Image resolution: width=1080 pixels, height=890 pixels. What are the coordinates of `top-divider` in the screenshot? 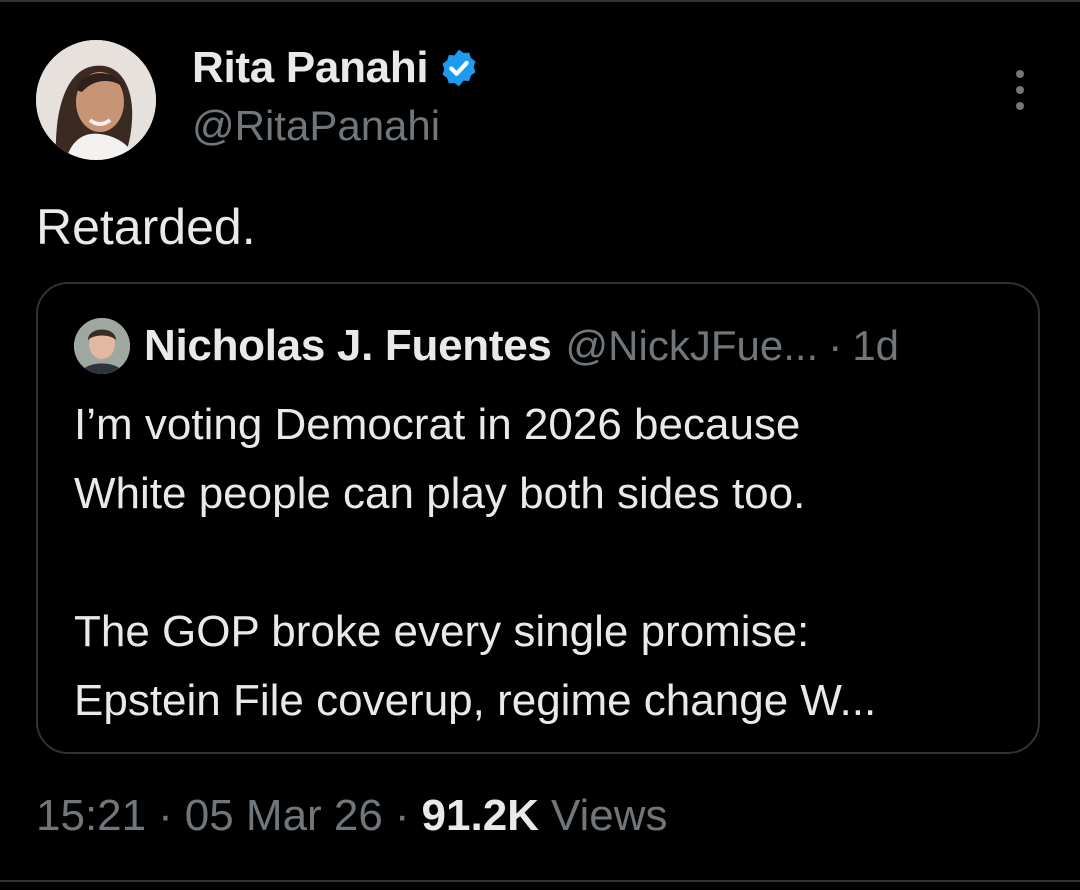 It's located at (540, 1).